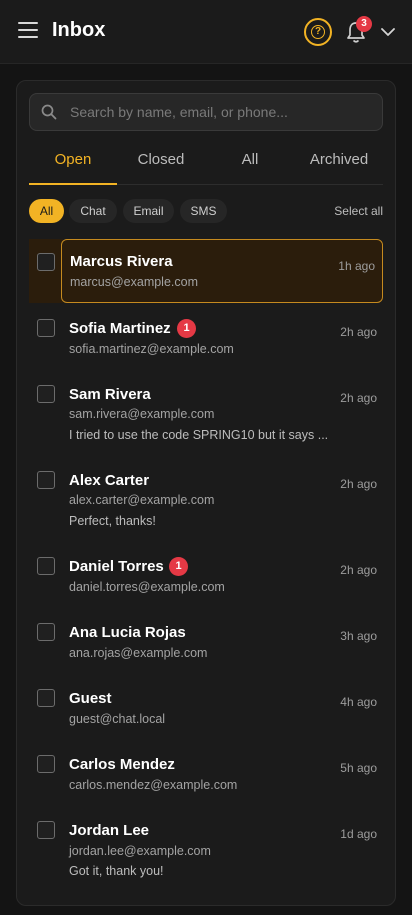 This screenshot has height=915, width=412. Describe the element at coordinates (250, 166) in the screenshot. I see `tab-all: All` at that location.